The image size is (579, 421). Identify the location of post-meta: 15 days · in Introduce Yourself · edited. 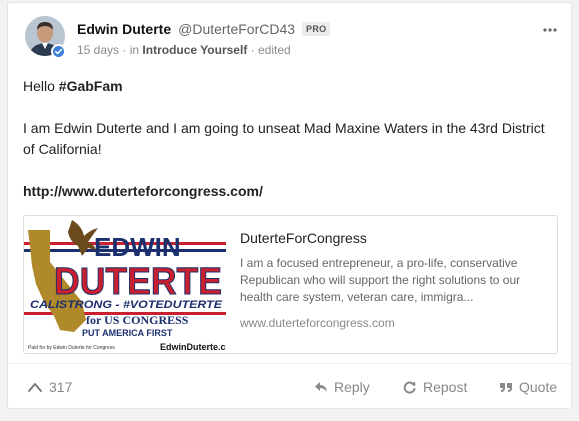
(184, 50).